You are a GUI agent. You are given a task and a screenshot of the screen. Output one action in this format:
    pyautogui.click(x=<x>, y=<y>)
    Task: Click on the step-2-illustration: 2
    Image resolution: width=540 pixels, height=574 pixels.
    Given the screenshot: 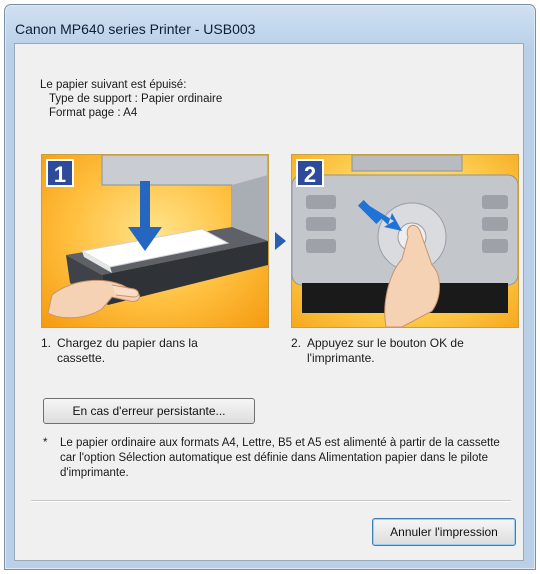 What is the action you would take?
    pyautogui.click(x=405, y=241)
    